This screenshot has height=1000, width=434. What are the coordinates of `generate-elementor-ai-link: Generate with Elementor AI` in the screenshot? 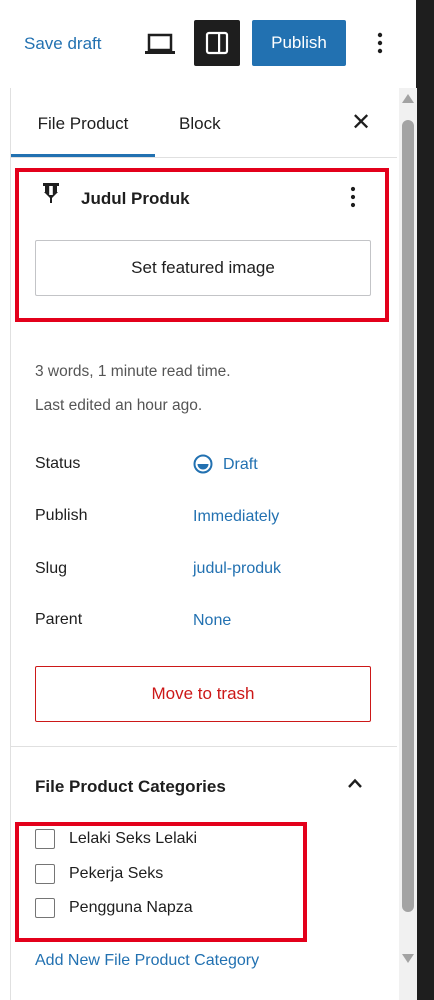 It's located at (131, 324).